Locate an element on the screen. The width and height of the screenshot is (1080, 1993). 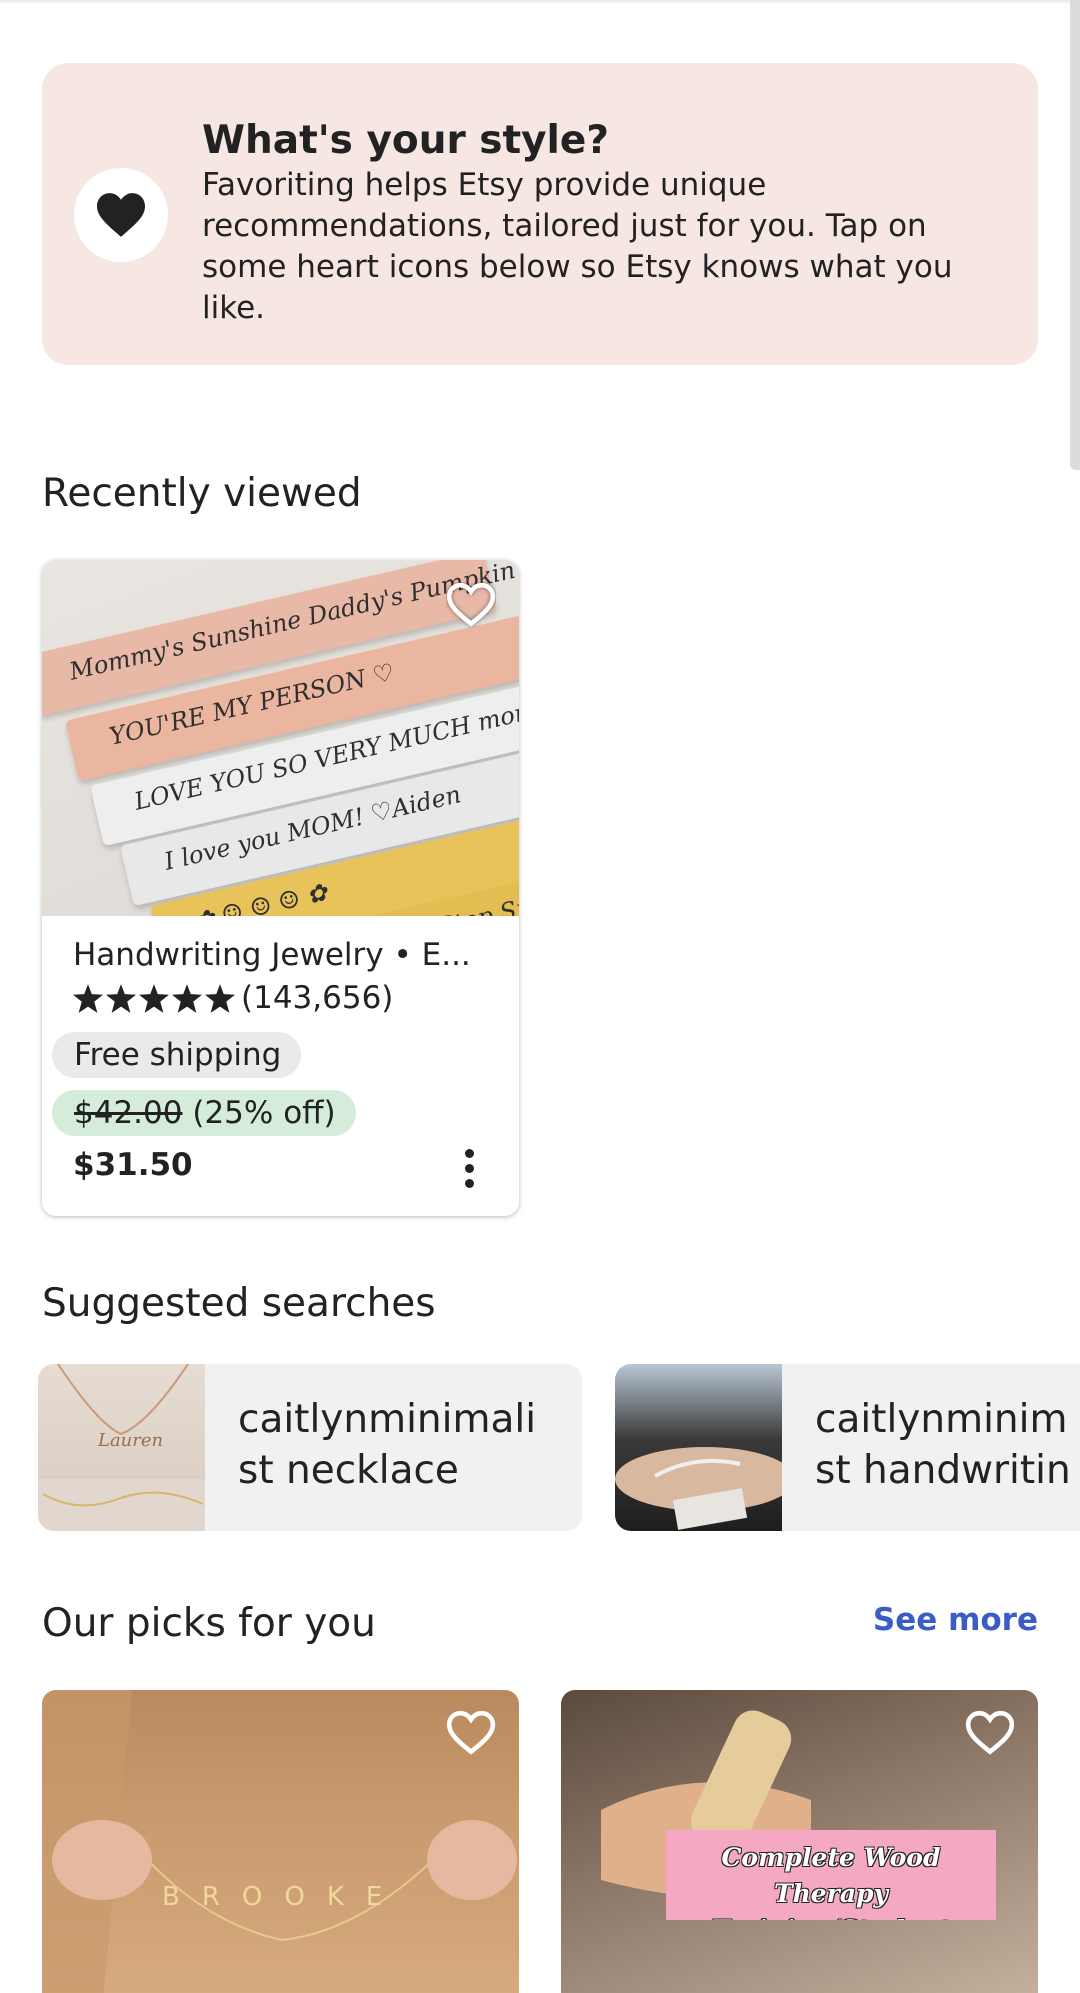
recently-viewed-title: Recently viewed is located at coordinates (202, 493).